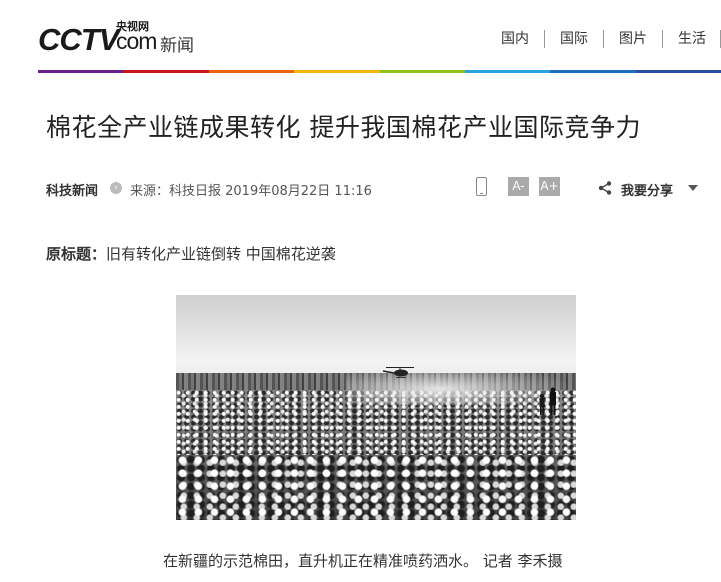  I want to click on nav-item-domestic: 国内, so click(515, 39).